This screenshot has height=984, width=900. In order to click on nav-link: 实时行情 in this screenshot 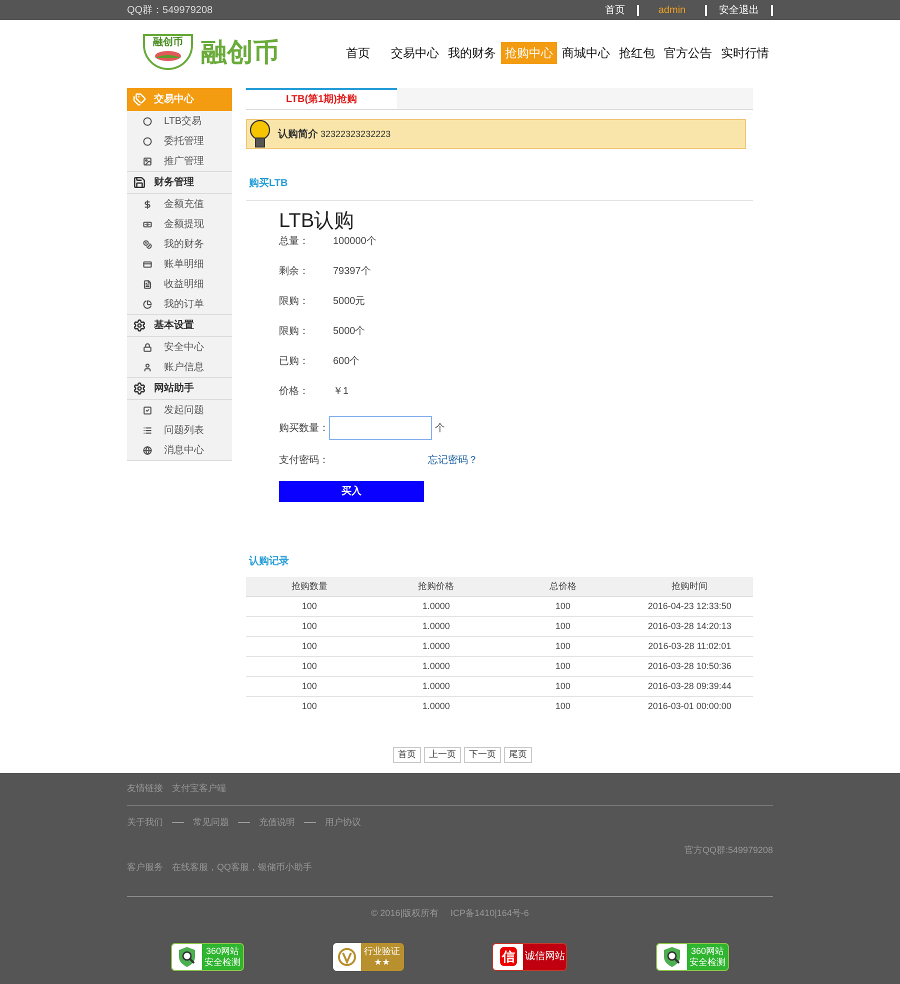, I will do `click(745, 53)`.